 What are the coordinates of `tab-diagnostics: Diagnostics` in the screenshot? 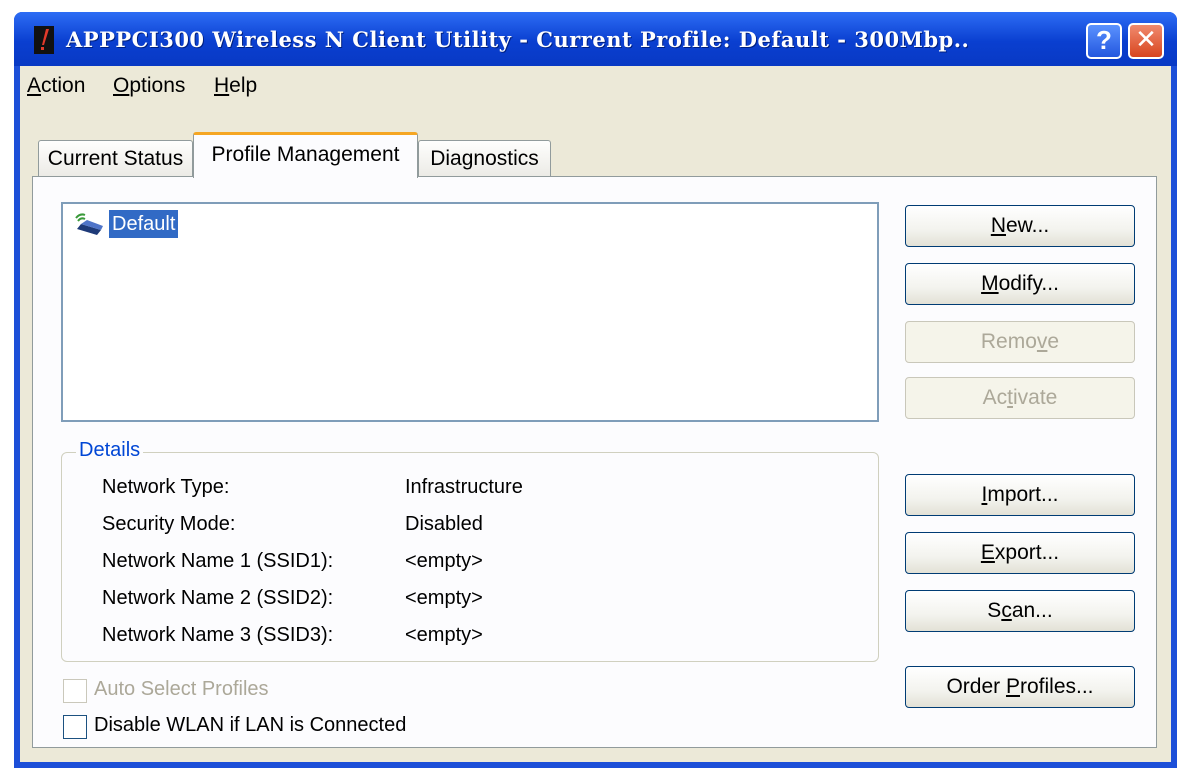 It's located at (484, 158).